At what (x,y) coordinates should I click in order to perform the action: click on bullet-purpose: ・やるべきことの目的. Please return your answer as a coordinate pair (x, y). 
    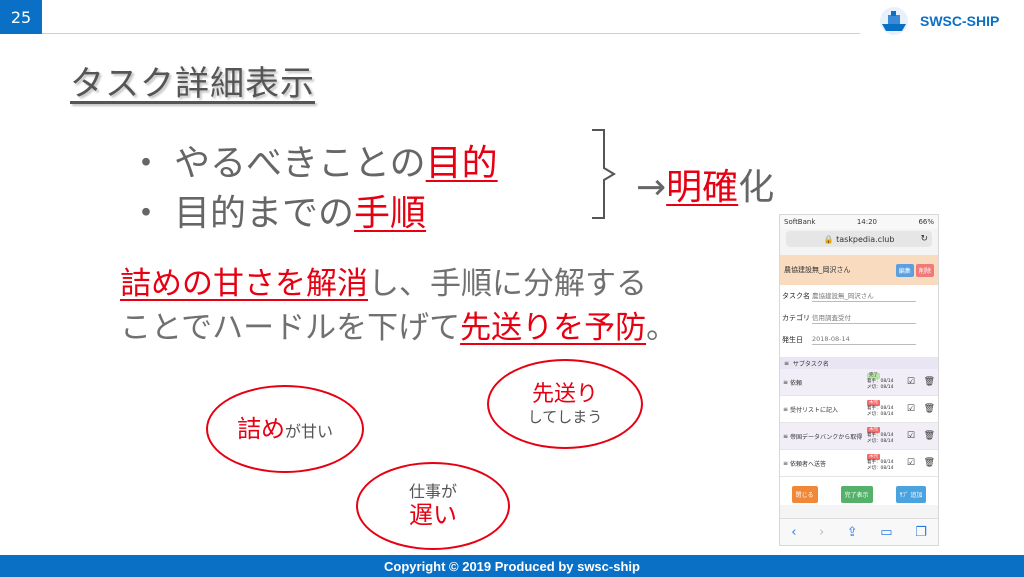
    Looking at the image, I should click on (313, 160).